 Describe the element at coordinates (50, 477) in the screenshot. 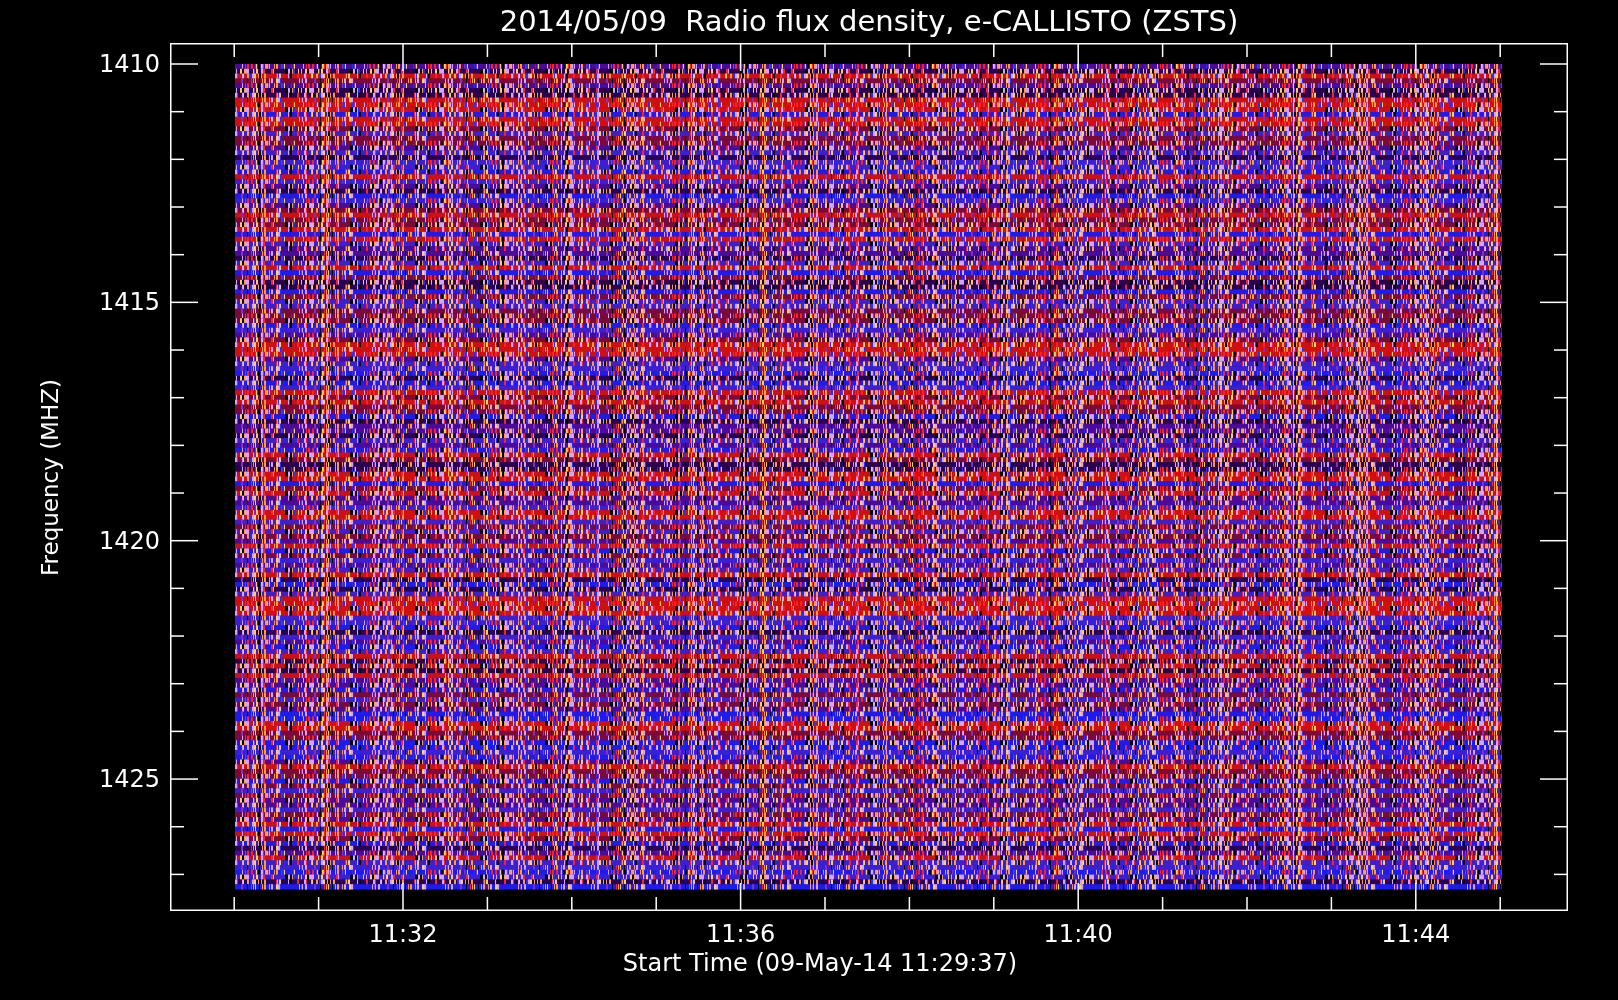

I see `axis-label: Frequency (MHZ)` at that location.